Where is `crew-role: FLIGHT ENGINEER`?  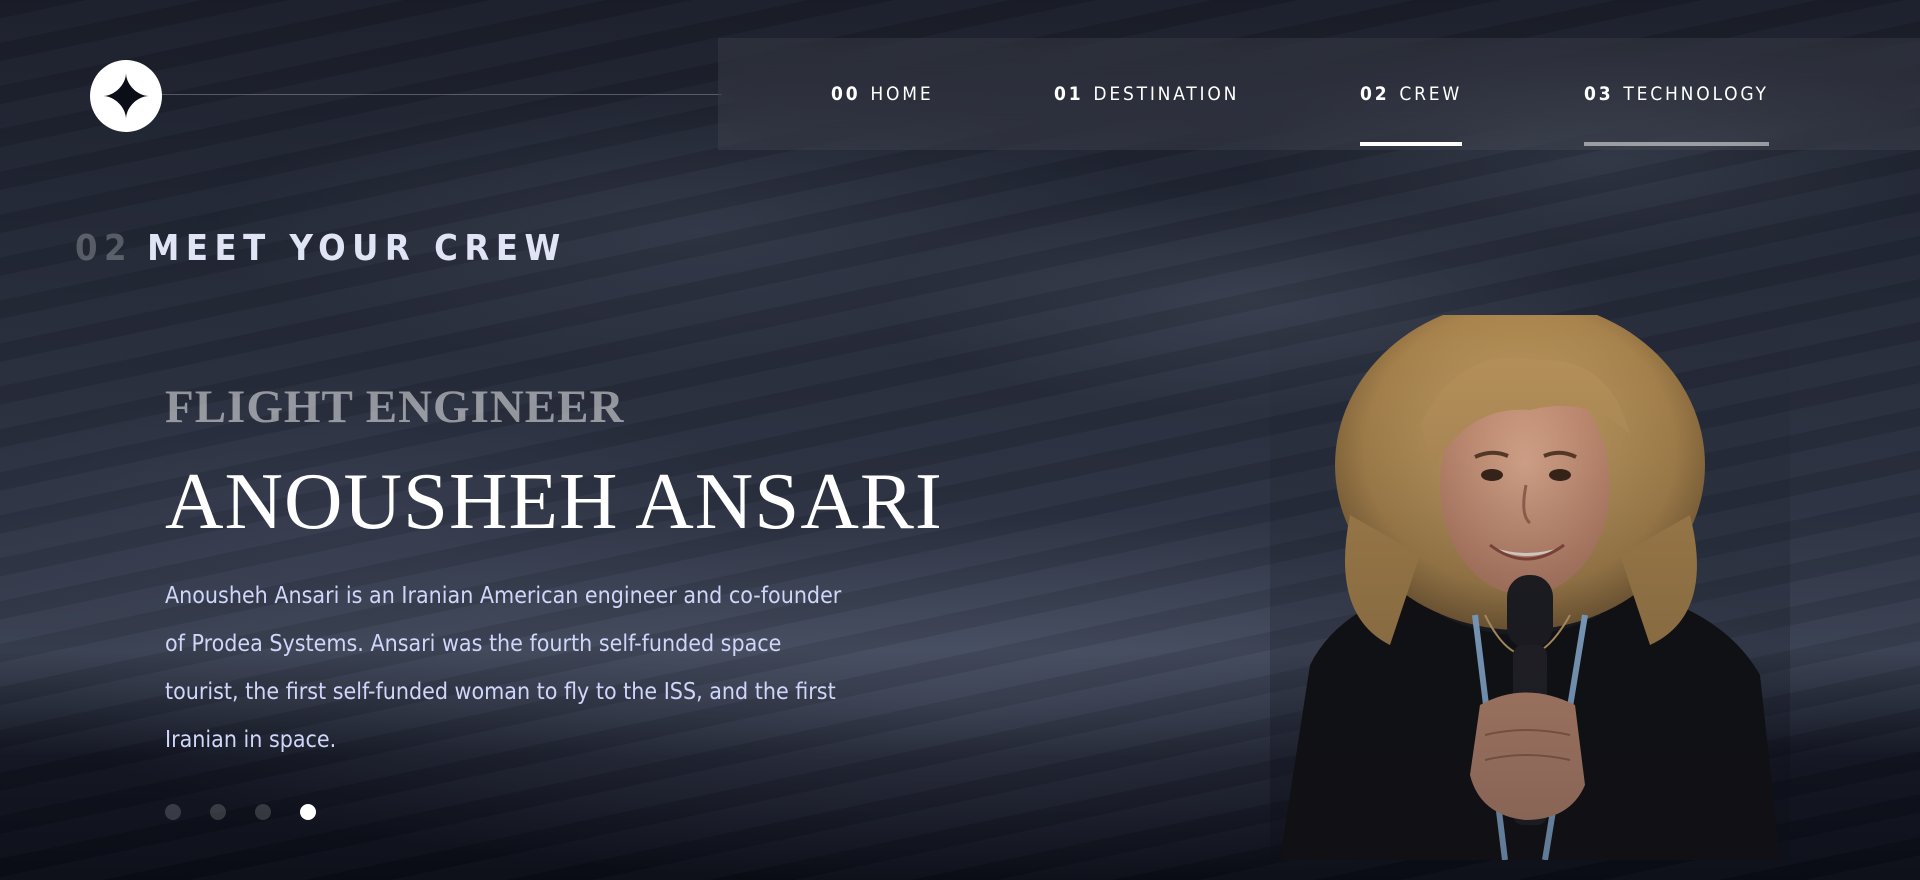 crew-role: FLIGHT ENGINEER is located at coordinates (395, 407).